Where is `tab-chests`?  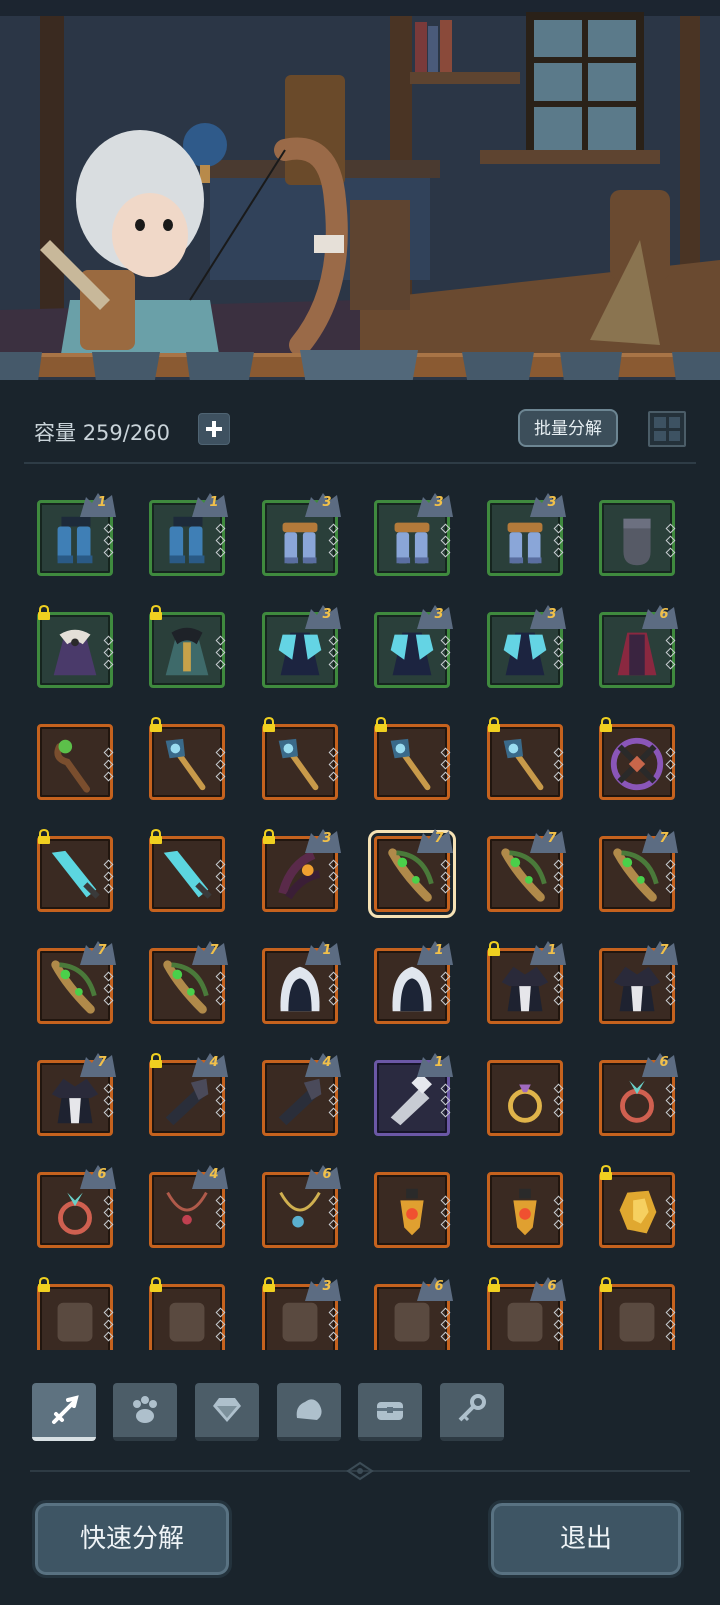 tab-chests is located at coordinates (390, 1412).